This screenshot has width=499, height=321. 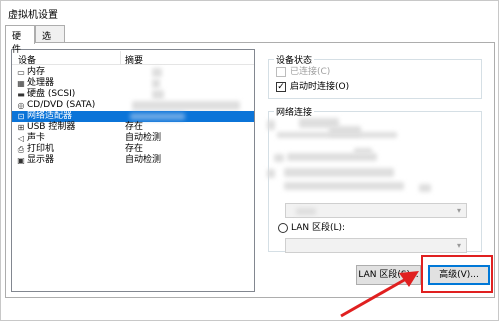 What do you see at coordinates (379, 294) in the screenshot?
I see `annotation-arrow-icon` at bounding box center [379, 294].